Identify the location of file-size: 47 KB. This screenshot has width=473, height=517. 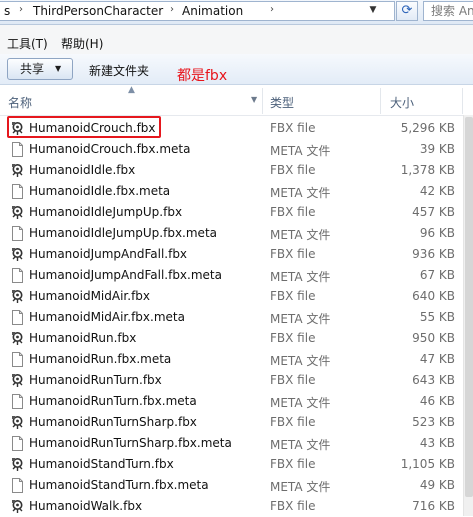
(437, 359).